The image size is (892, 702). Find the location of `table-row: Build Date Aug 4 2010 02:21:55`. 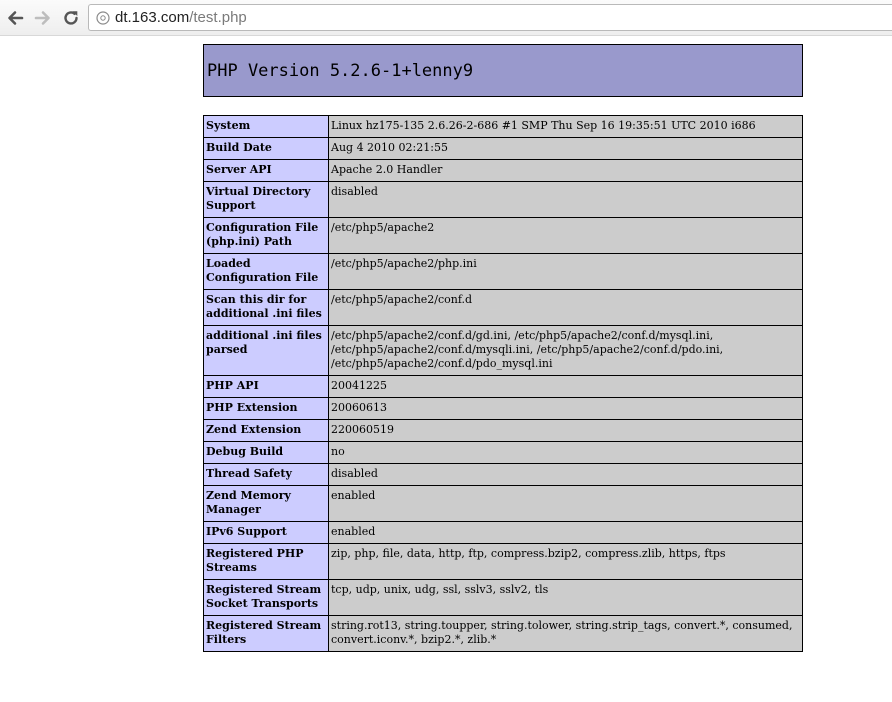

table-row: Build Date Aug 4 2010 02:21:55 is located at coordinates (503, 148).